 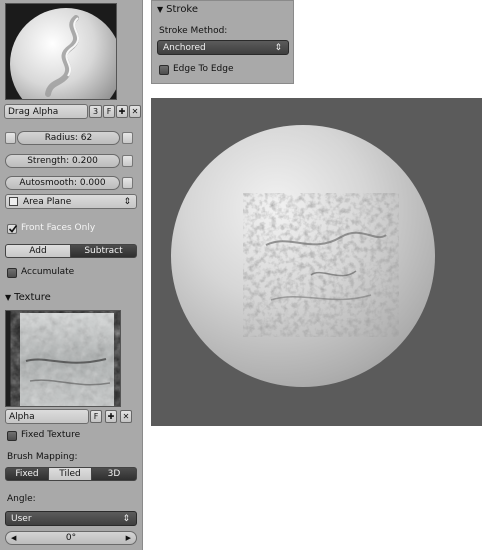 I want to click on brush-preview-image, so click(x=63, y=53).